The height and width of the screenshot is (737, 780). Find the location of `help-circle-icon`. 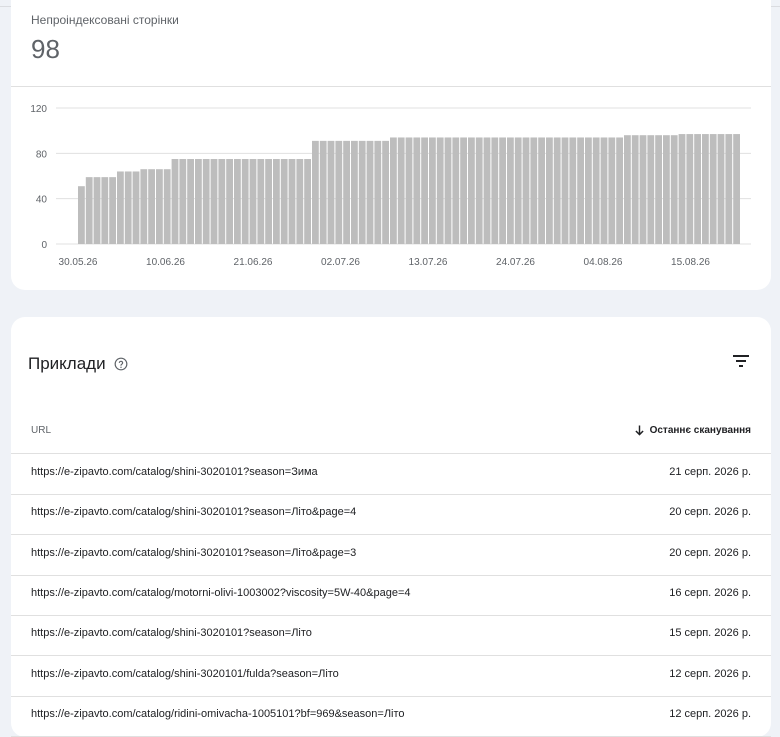

help-circle-icon is located at coordinates (121, 364).